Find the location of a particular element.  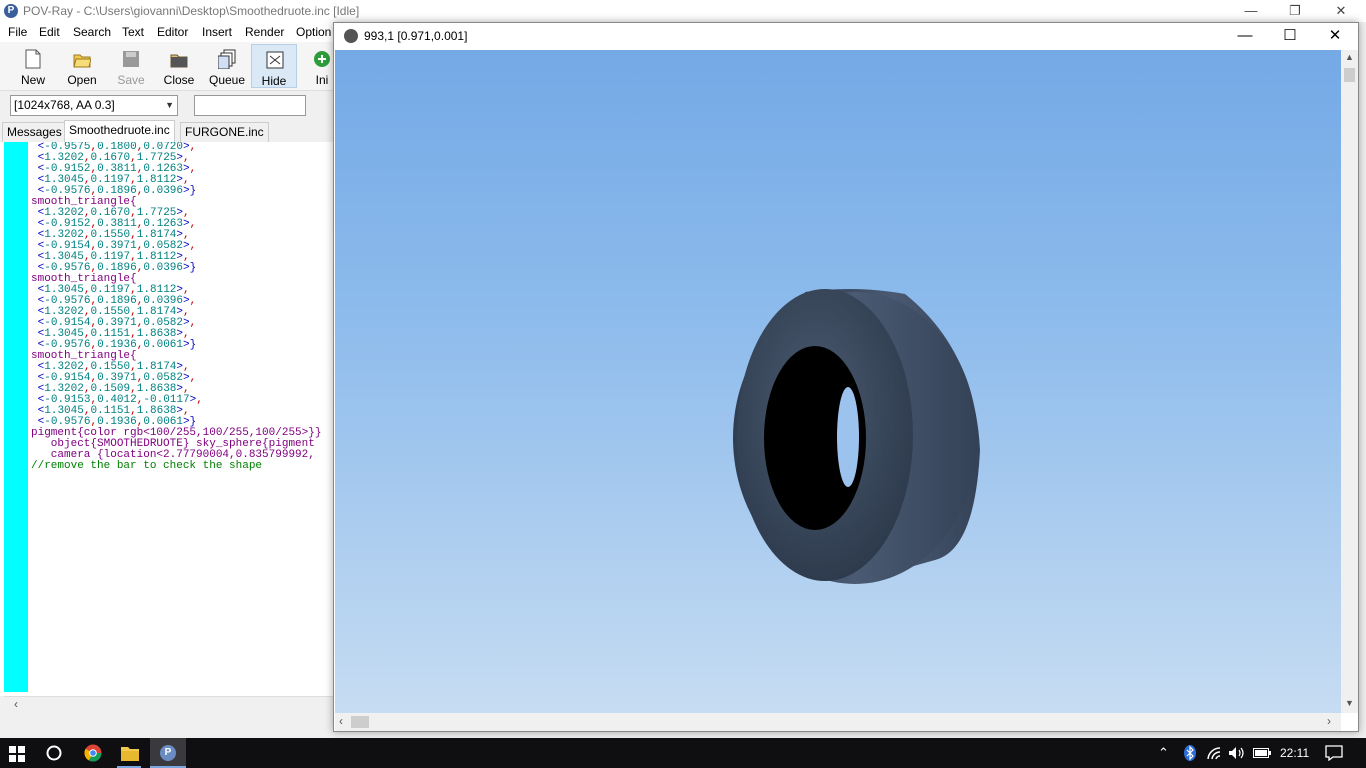

new-file-icon is located at coordinates (33, 59).